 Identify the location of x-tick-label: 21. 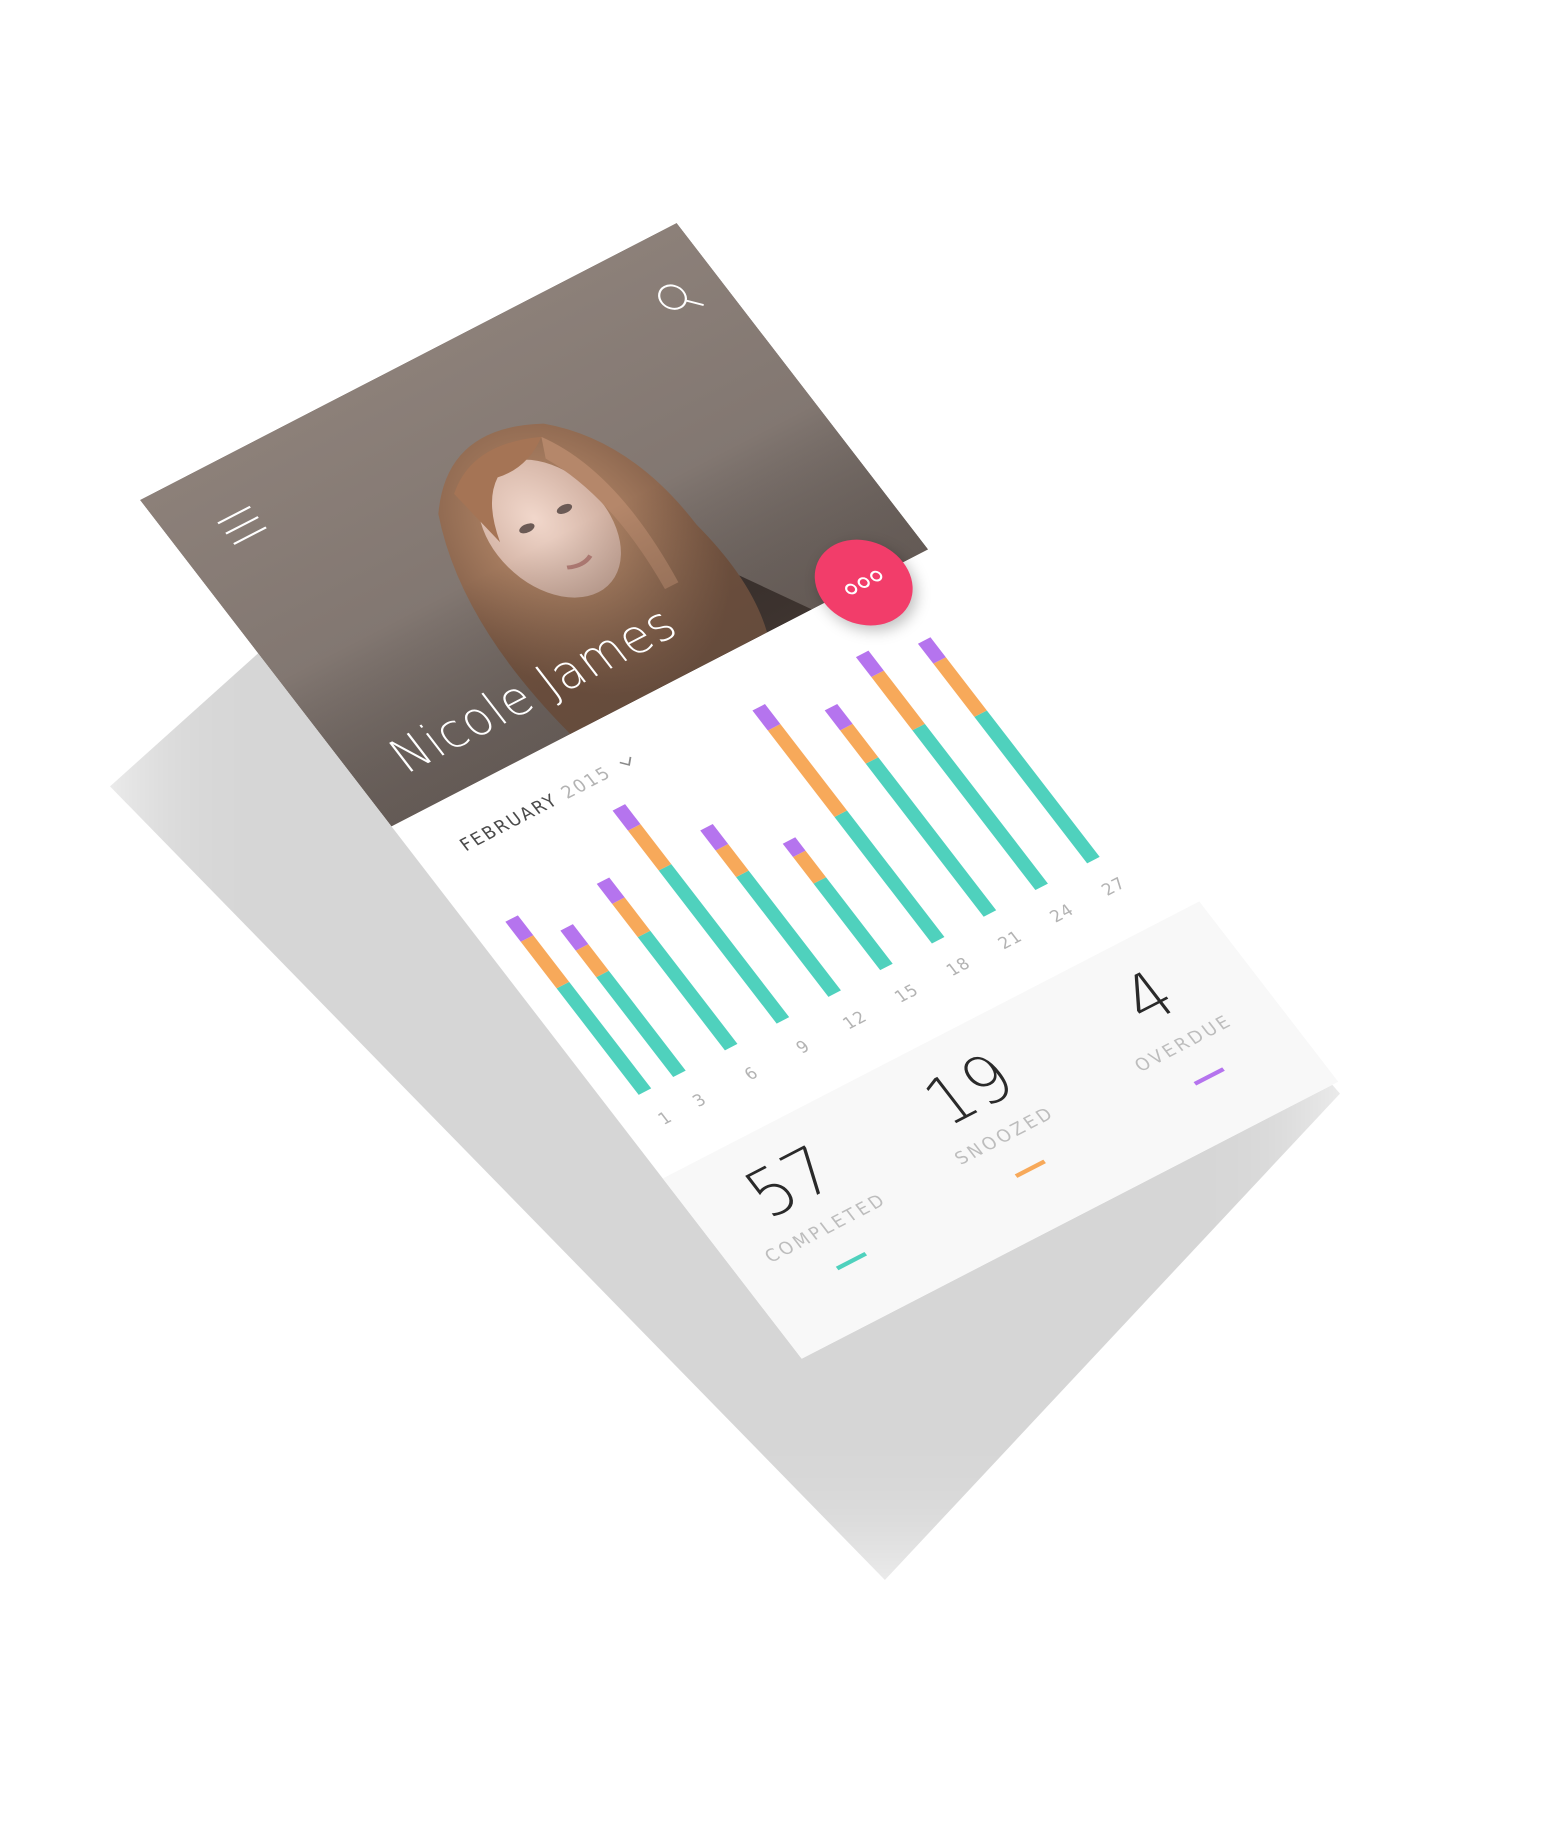
(1010, 939).